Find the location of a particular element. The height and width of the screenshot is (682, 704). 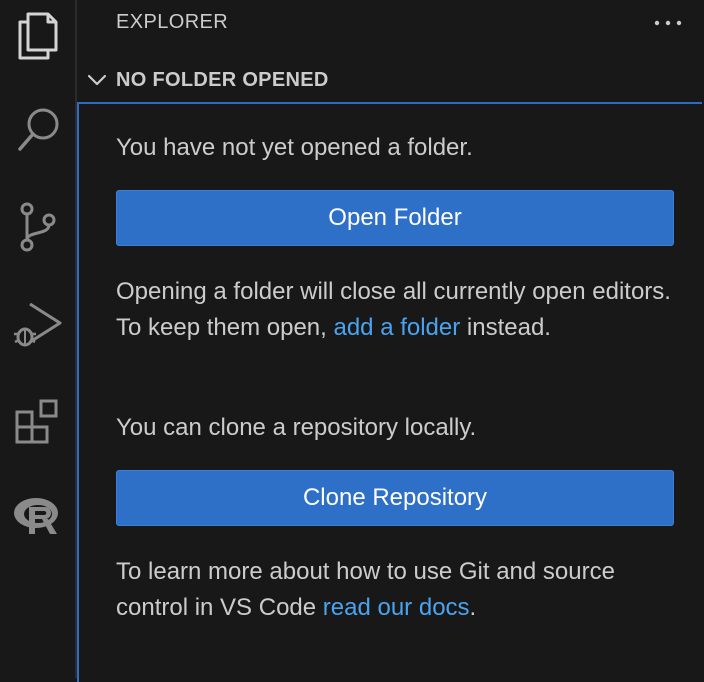

open-folder-button: Open Folder is located at coordinates (395, 218).